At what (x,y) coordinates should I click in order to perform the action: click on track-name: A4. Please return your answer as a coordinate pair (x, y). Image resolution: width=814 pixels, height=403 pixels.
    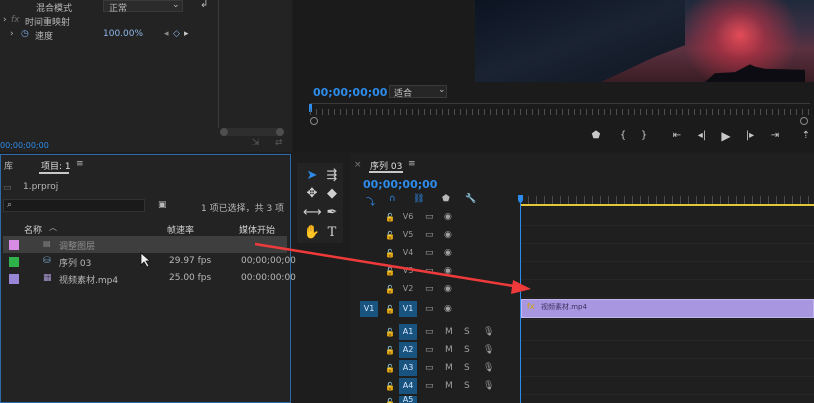
    Looking at the image, I should click on (408, 386).